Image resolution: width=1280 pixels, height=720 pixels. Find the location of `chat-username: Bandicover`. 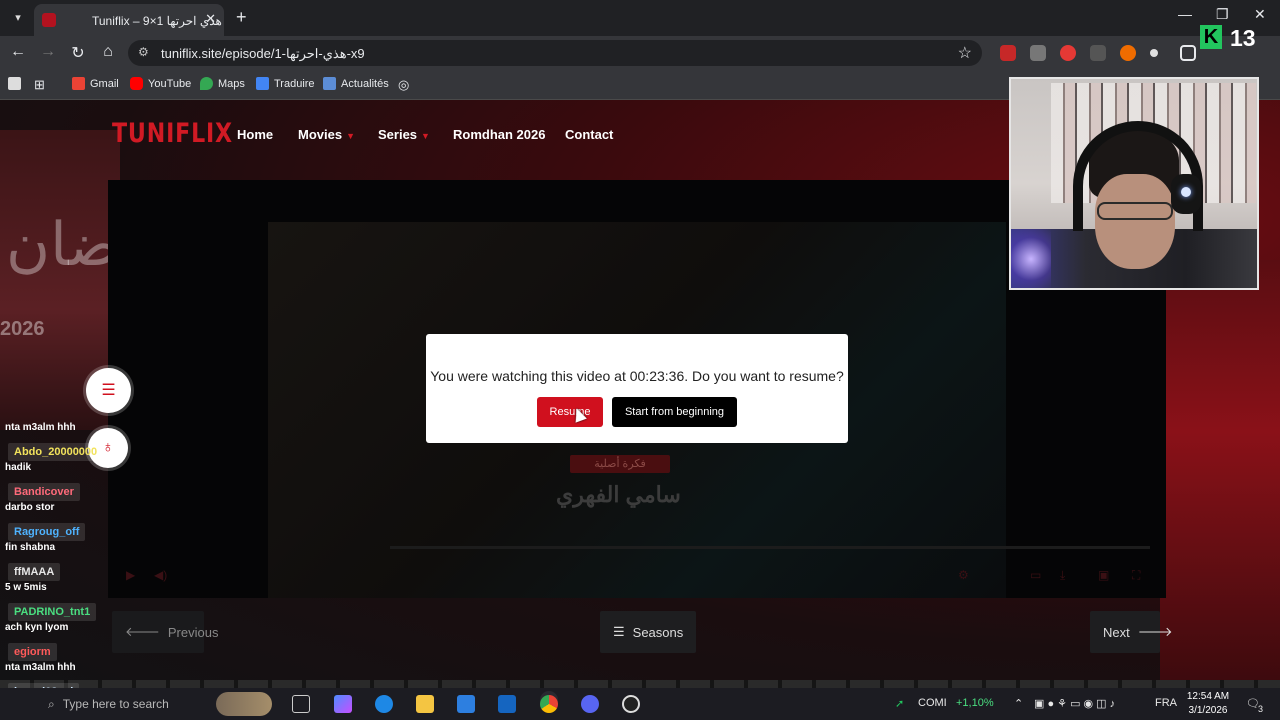

chat-username: Bandicover is located at coordinates (44, 492).